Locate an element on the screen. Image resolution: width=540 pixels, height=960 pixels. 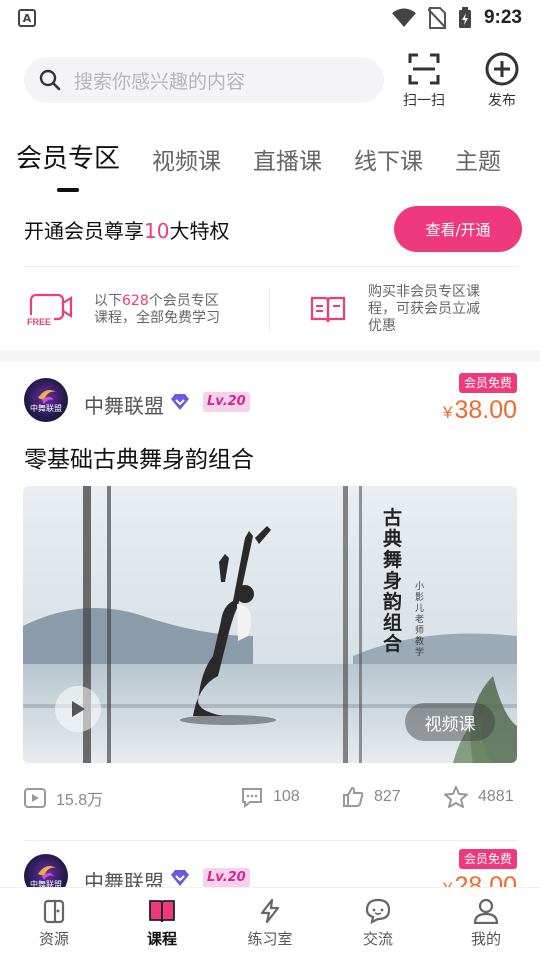
comment-icon is located at coordinates (252, 798).